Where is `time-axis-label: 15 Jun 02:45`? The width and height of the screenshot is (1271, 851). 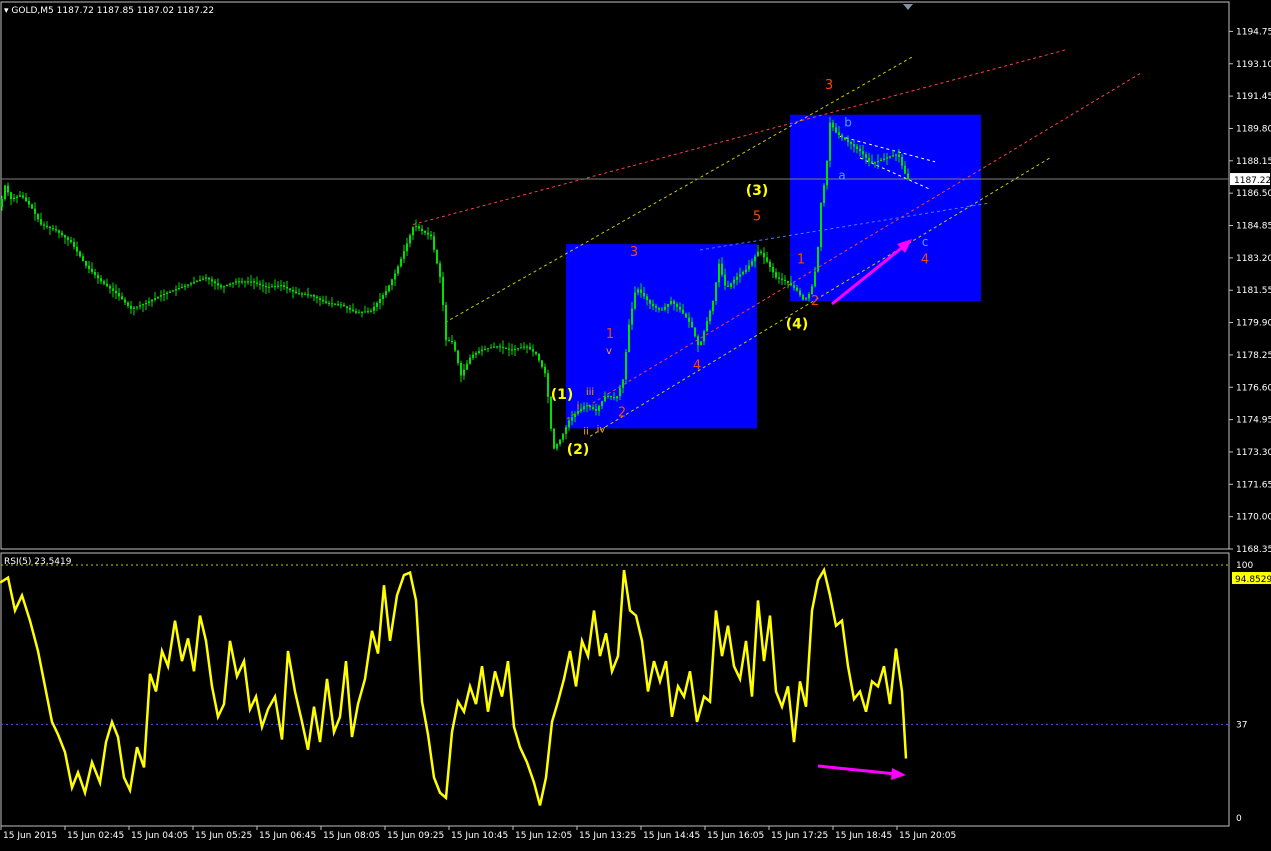 time-axis-label: 15 Jun 02:45 is located at coordinates (95, 836).